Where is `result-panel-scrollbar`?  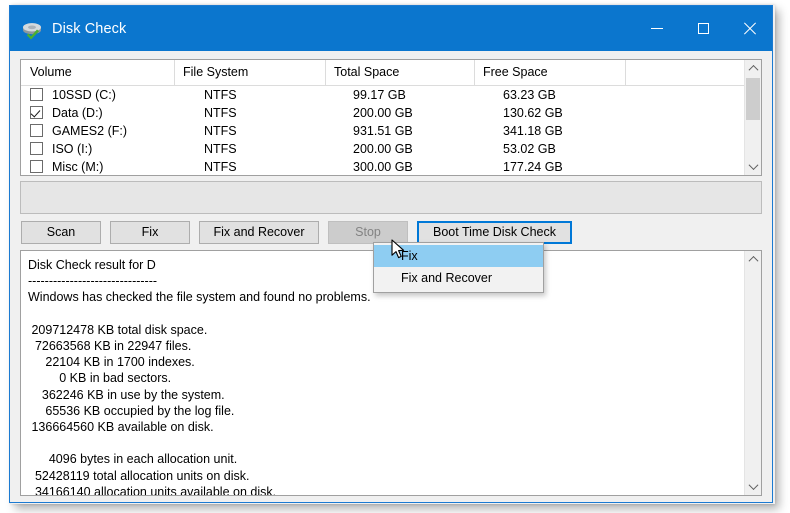
result-panel-scrollbar is located at coordinates (752, 373).